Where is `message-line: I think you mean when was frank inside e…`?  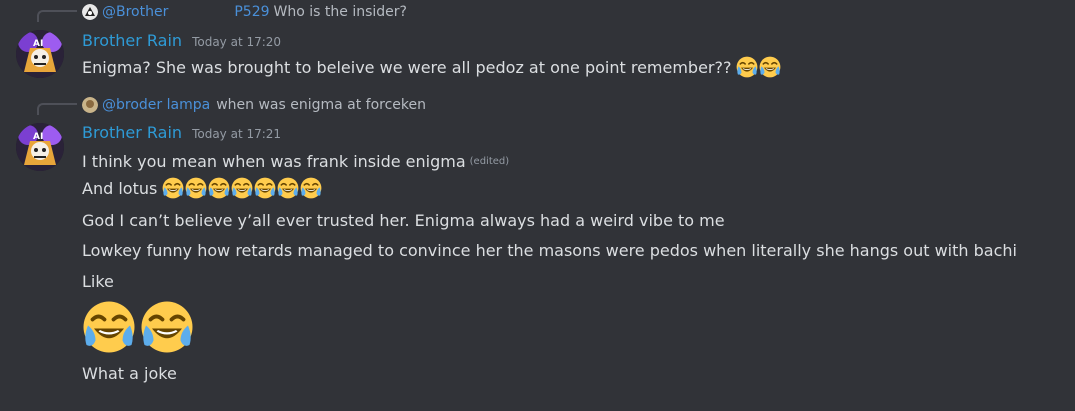 message-line: I think you mean when was frank inside e… is located at coordinates (295, 161).